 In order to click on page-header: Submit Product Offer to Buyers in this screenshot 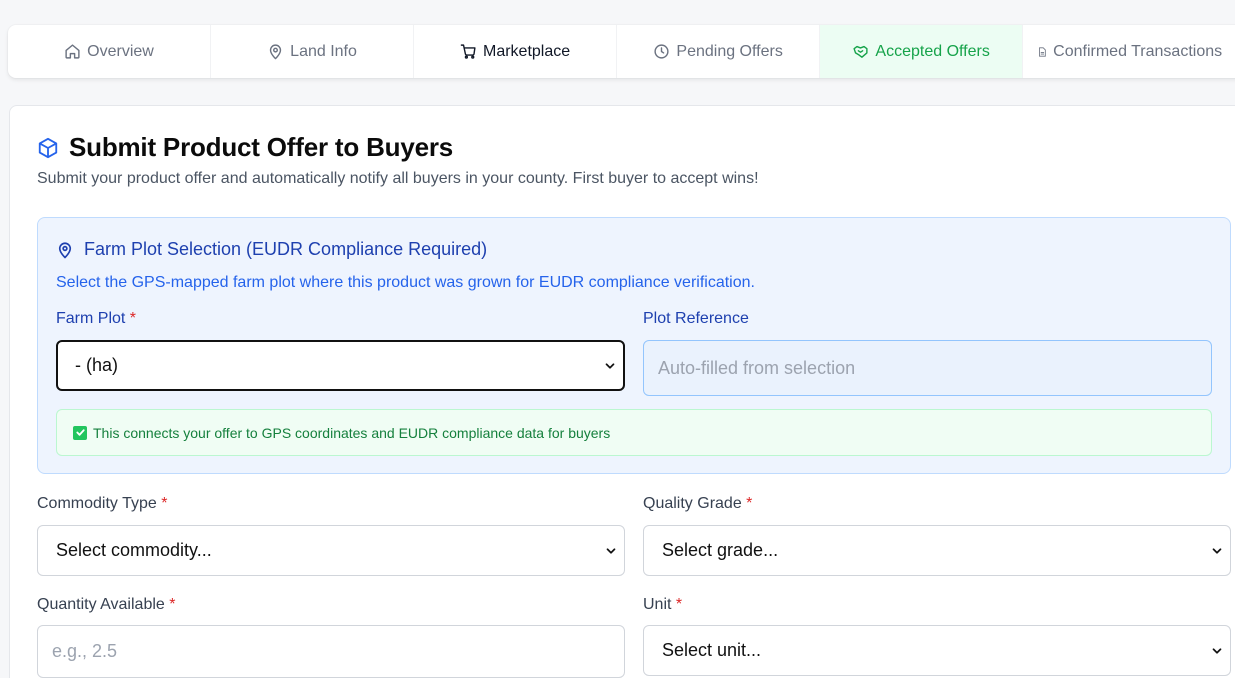, I will do `click(245, 147)`.